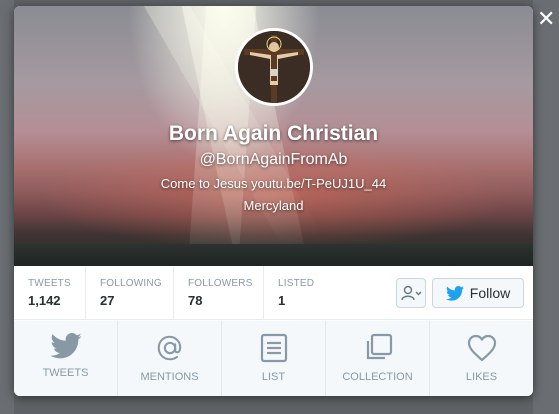  Describe the element at coordinates (490, 293) in the screenshot. I see `follow-button-label: Follow` at that location.